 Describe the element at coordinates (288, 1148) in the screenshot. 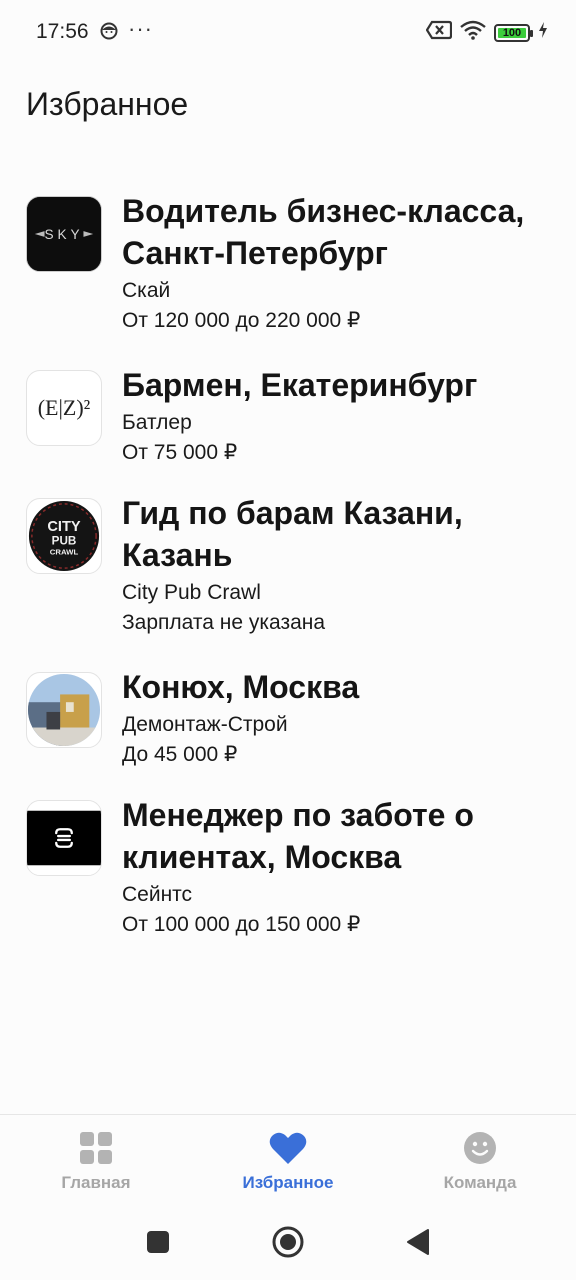

I see `heart-icon` at that location.